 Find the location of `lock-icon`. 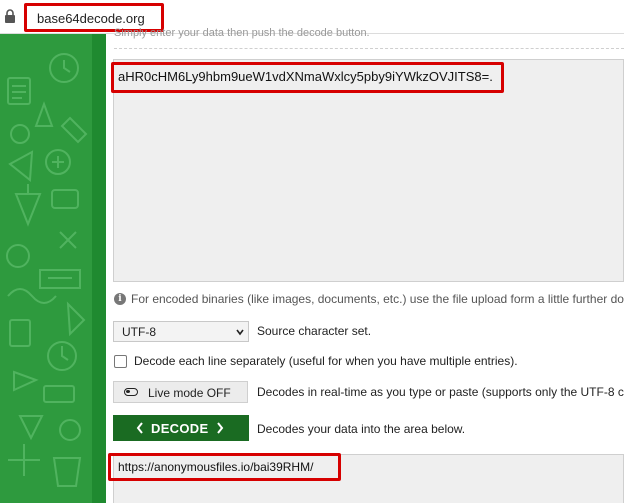

lock-icon is located at coordinates (10, 16).